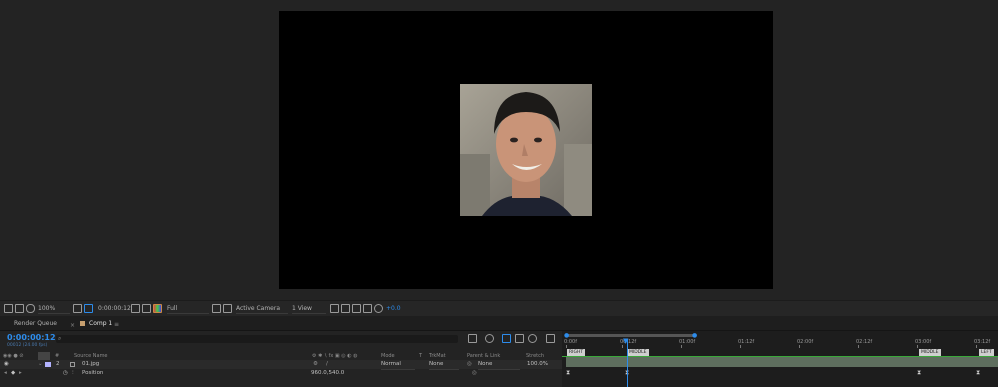 This screenshot has width=998, height=387. What do you see at coordinates (345, 308) in the screenshot?
I see `fast-previews-icon` at bounding box center [345, 308].